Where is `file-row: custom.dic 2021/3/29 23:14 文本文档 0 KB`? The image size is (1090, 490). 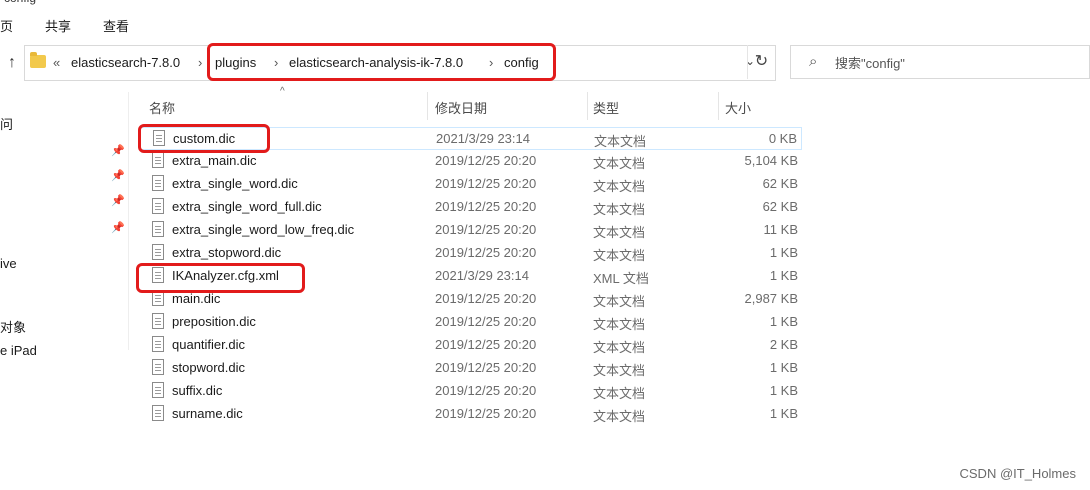 file-row: custom.dic 2021/3/29 23:14 文本文档 0 KB is located at coordinates (471, 138).